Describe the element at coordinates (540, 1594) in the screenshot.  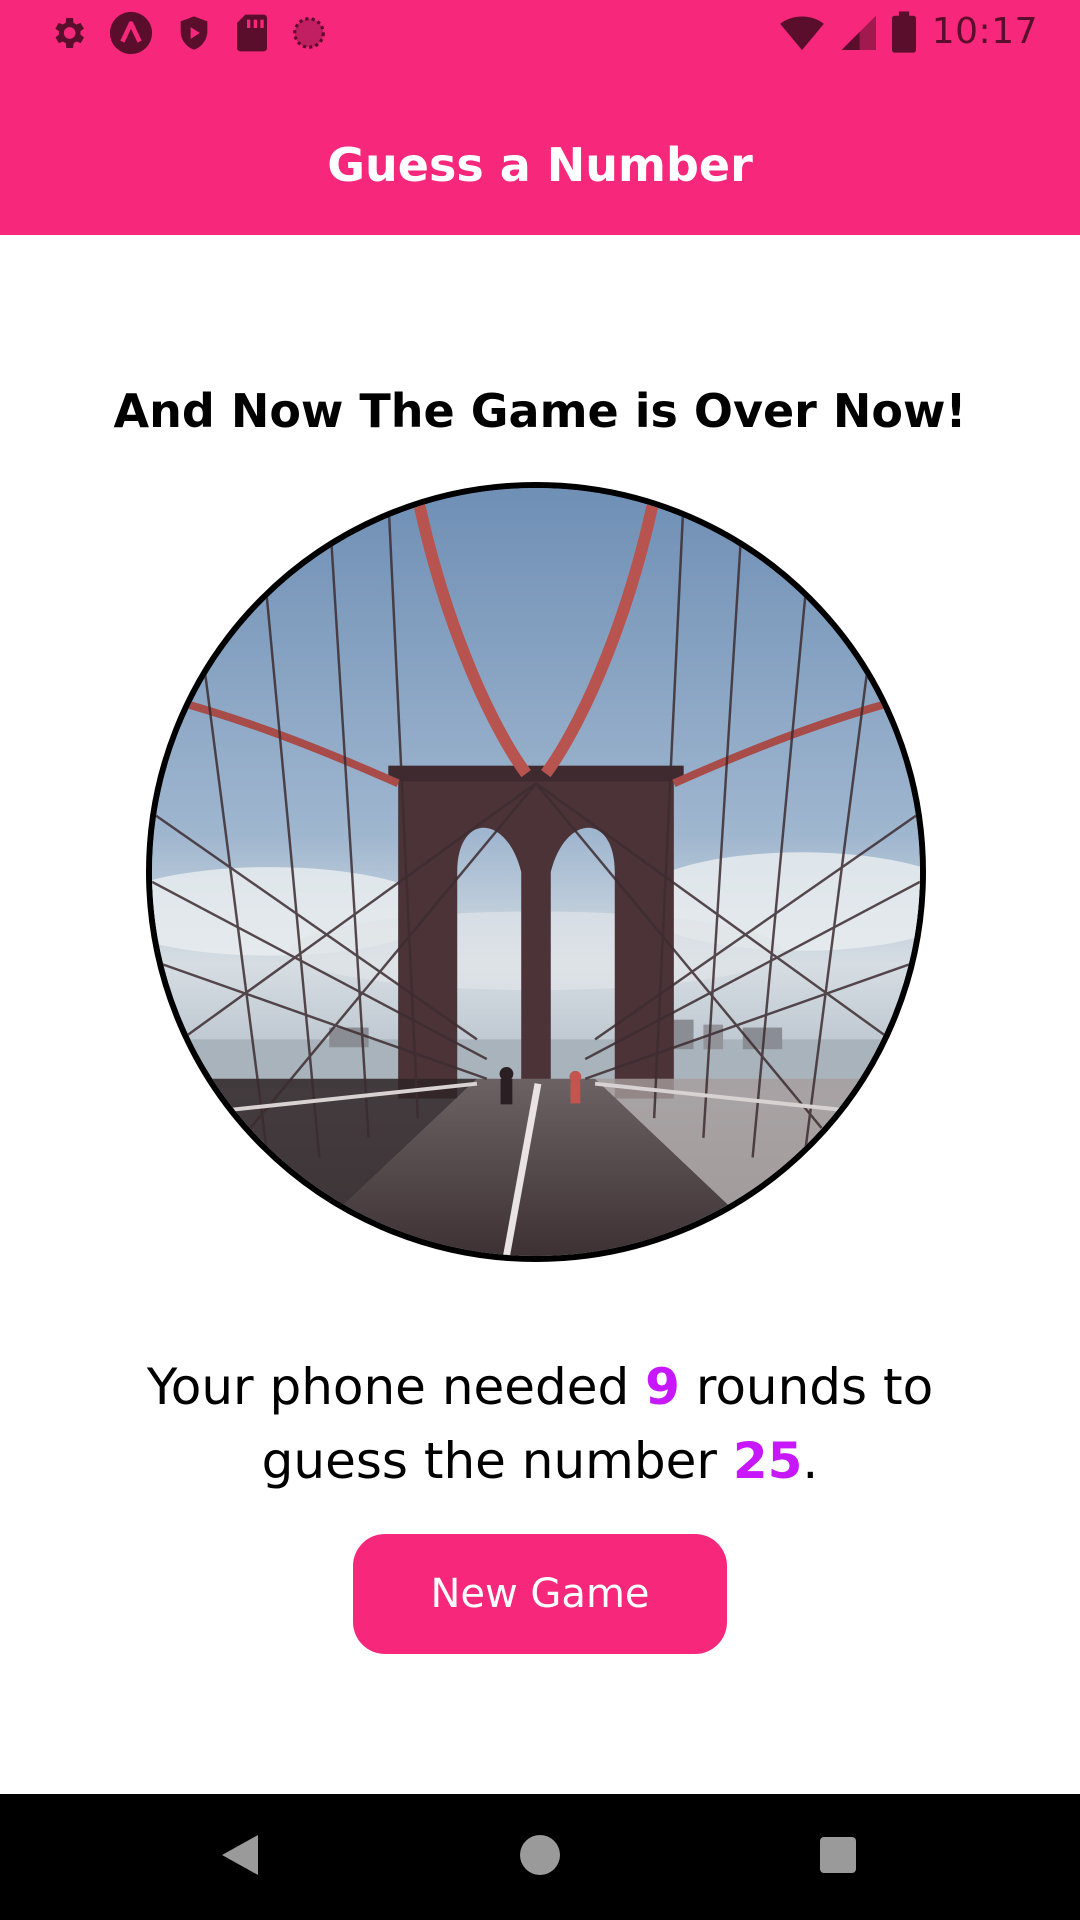
I see `new-game-button: New Game` at that location.